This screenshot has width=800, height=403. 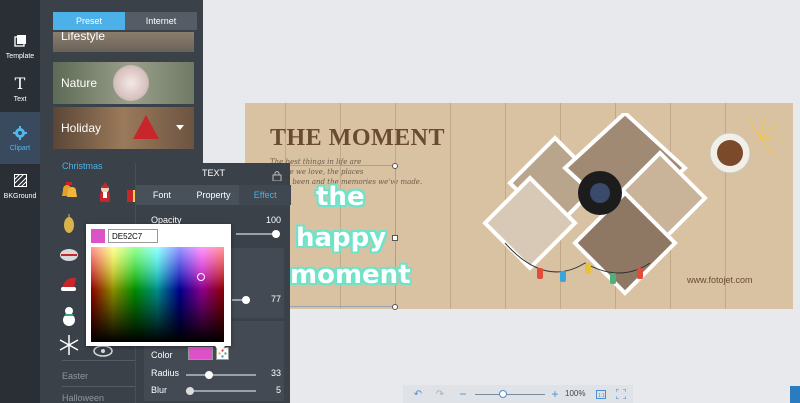 What do you see at coordinates (82, 166) in the screenshot?
I see `section-christmas: Christmas` at bounding box center [82, 166].